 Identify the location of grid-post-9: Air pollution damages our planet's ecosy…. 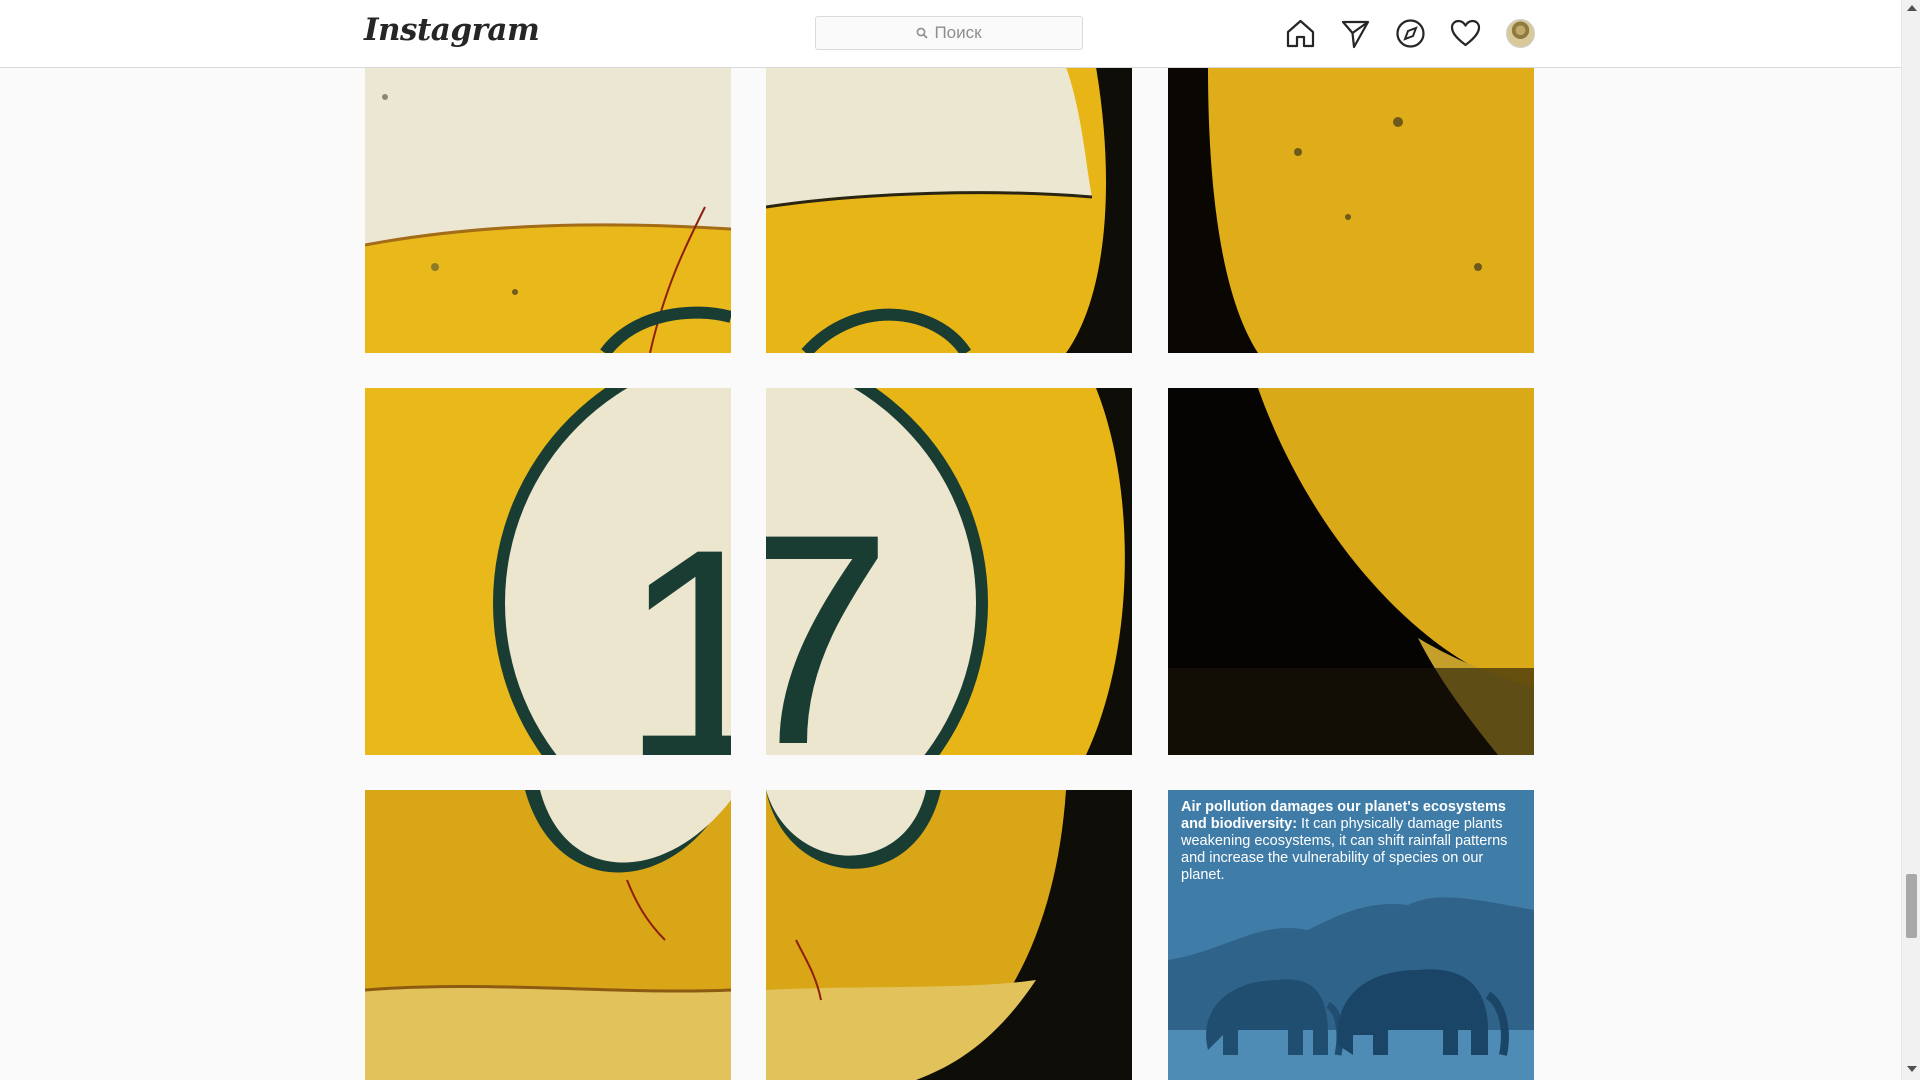
(1351, 935).